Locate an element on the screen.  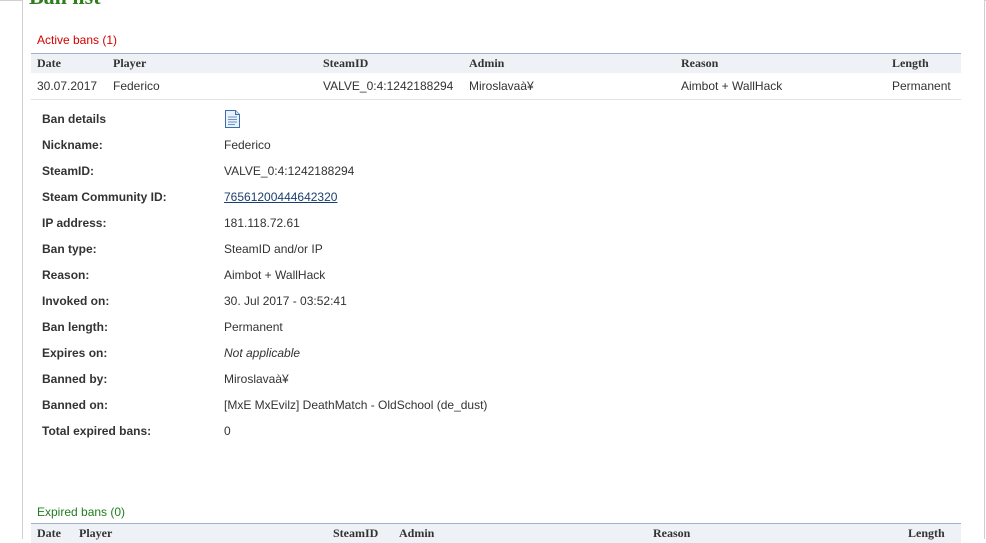
ip-value: 181.118.72.61 is located at coordinates (262, 223).